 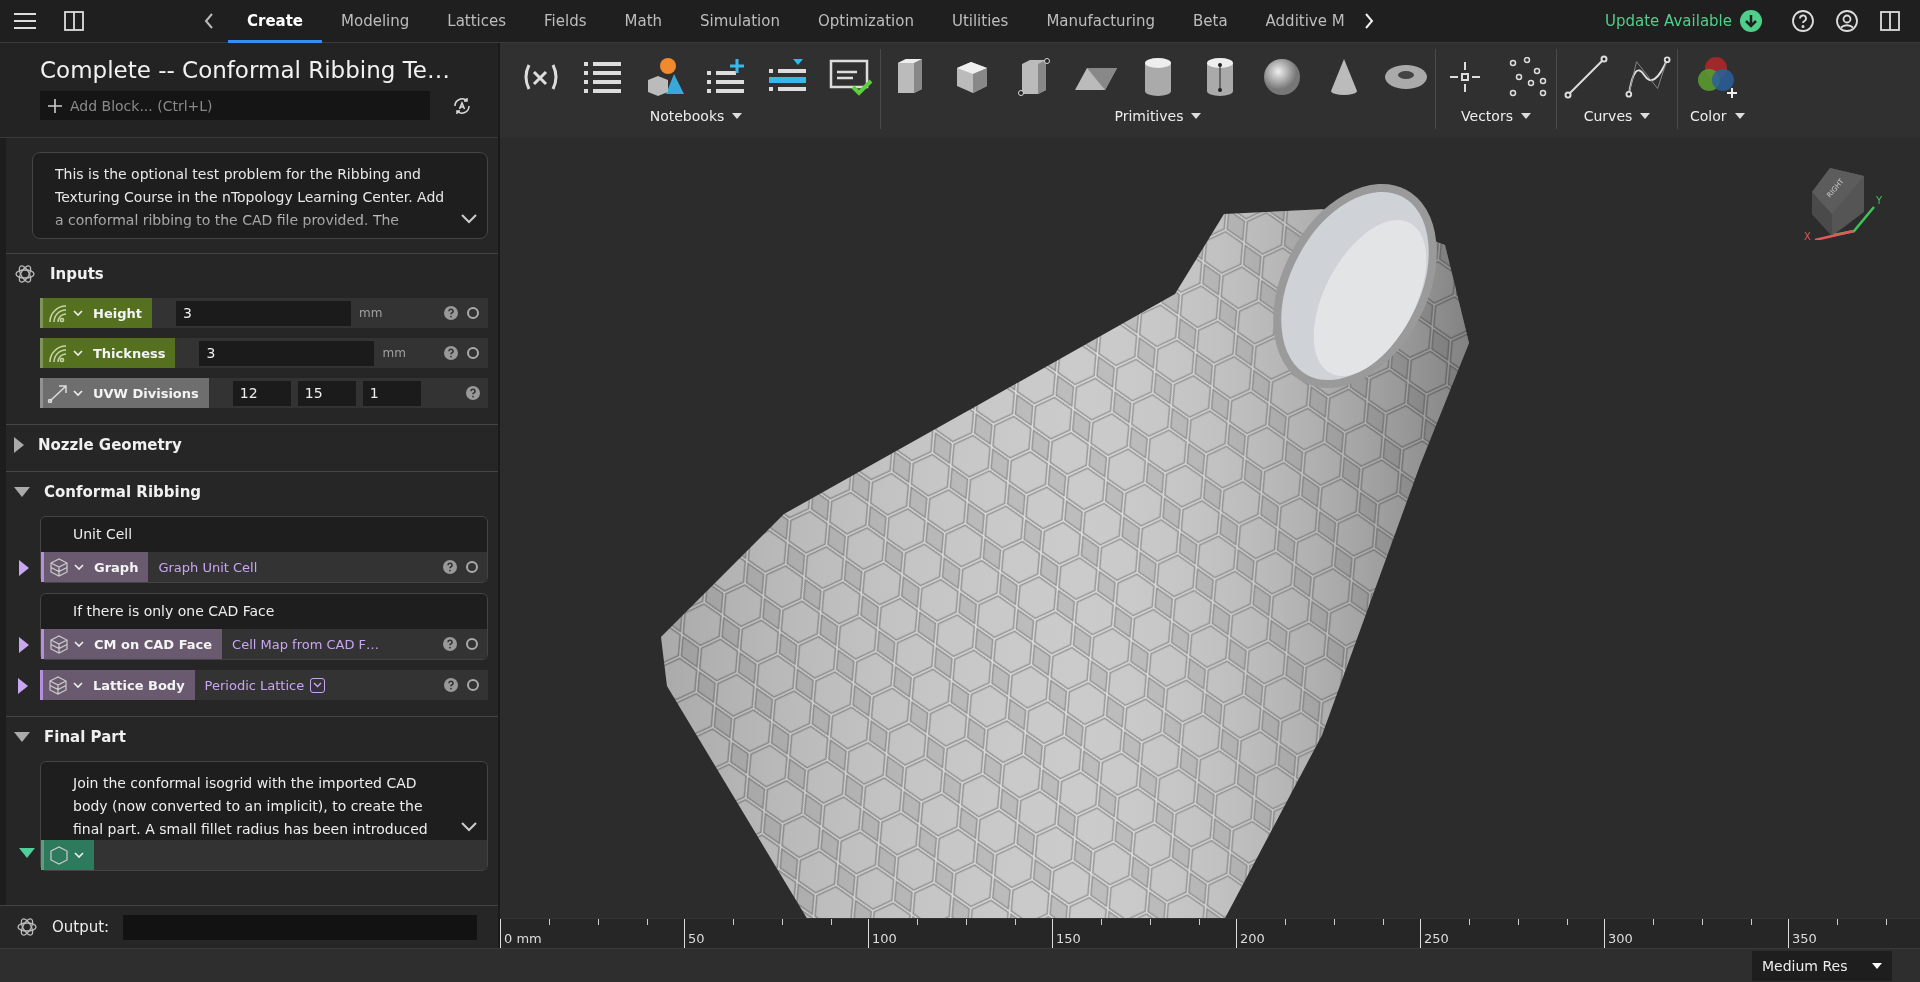 I want to click on toolbar-group-menu: Notebooks, so click(x=696, y=116).